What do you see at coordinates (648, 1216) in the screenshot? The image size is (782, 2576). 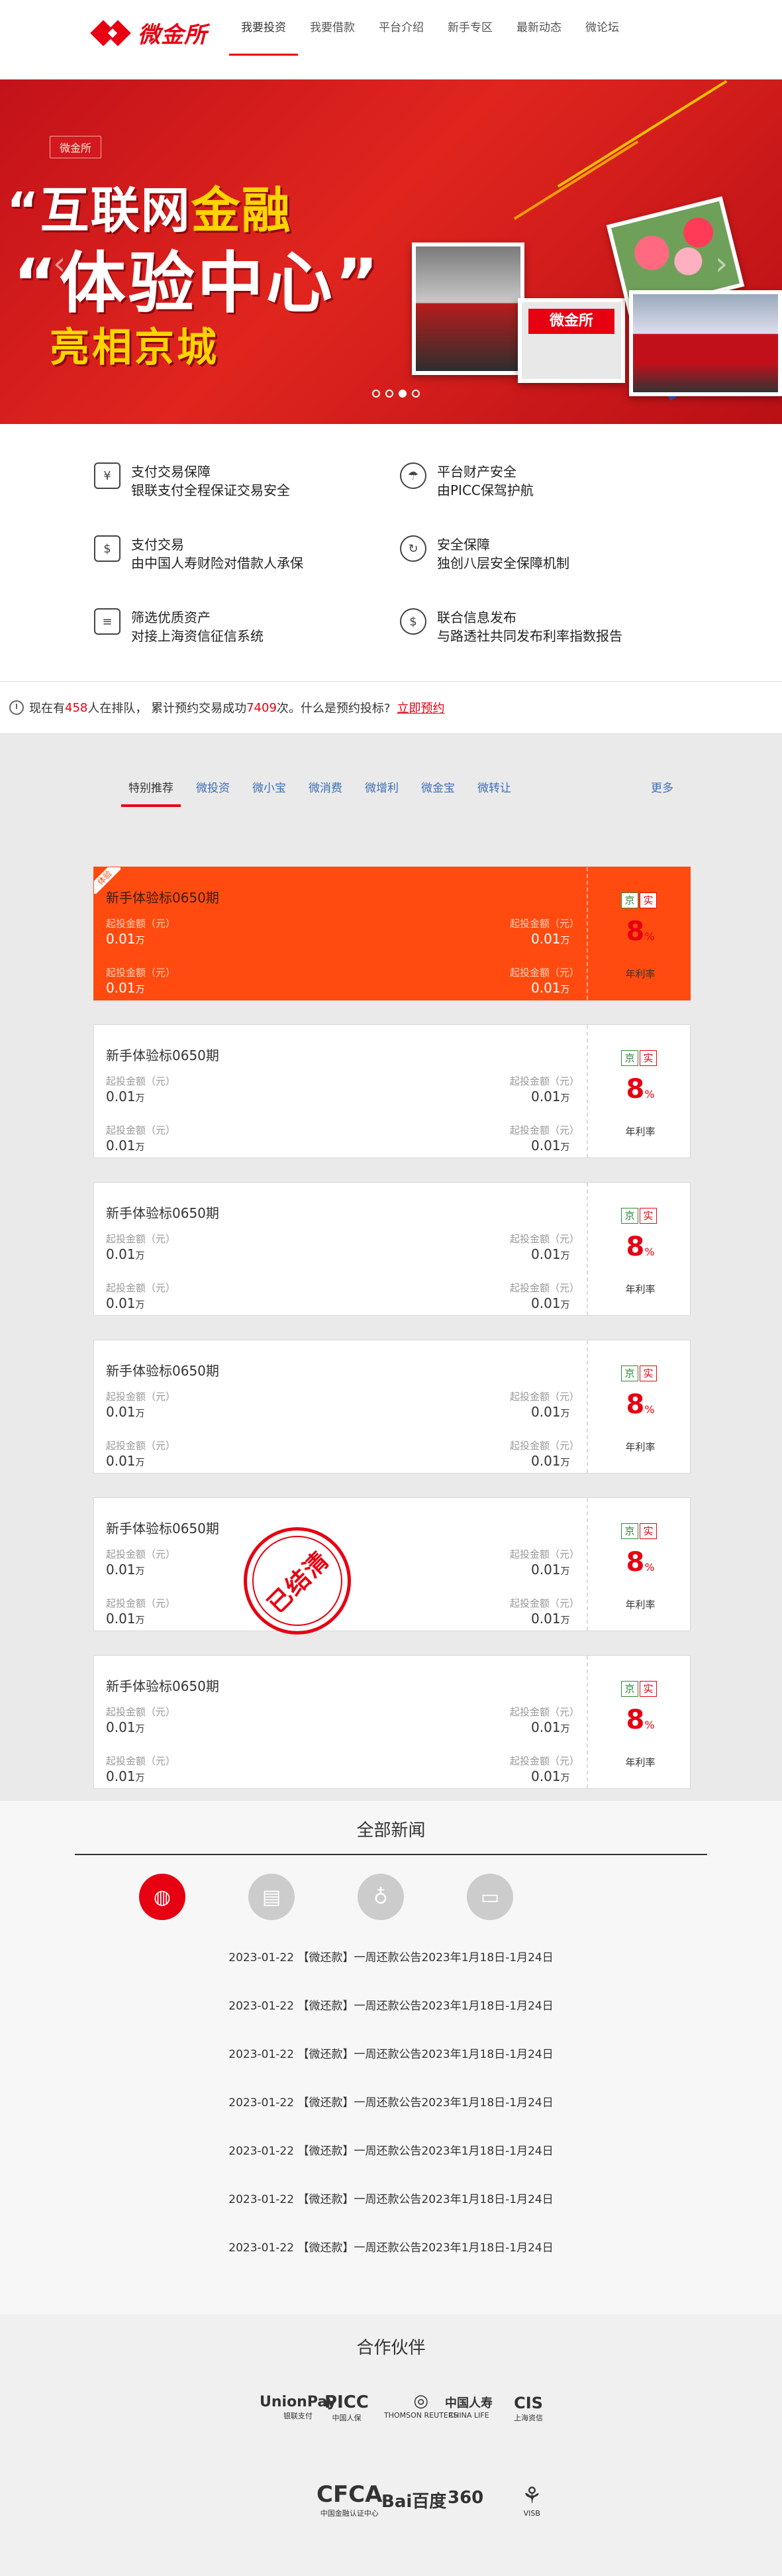 I see `tag-shi: 实` at bounding box center [648, 1216].